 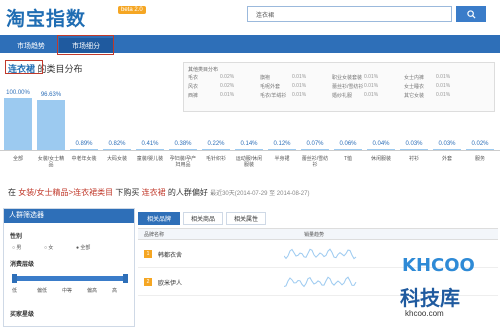 I want to click on crowd-filter-panel: 人群筛选器 性别 ○ 男 ○ 女 ● 全部 消费层级 买家星级 低 偏低 中等 偏高 高, so click(x=69, y=267).